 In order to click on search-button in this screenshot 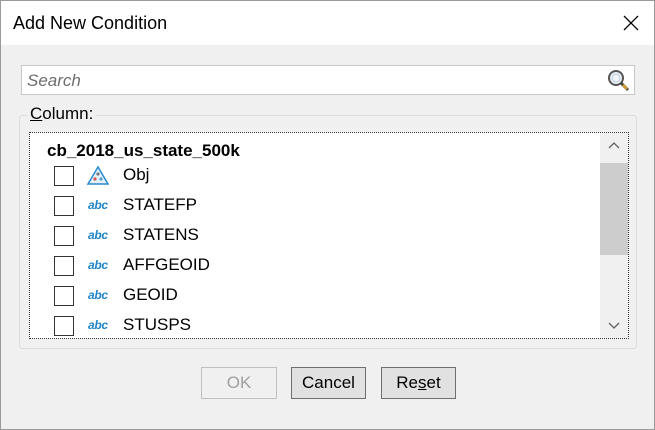, I will do `click(619, 81)`.